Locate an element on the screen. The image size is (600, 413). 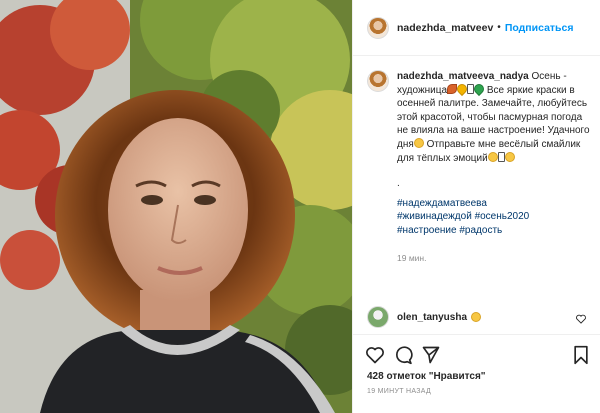
green-heart-icon is located at coordinates (479, 88).